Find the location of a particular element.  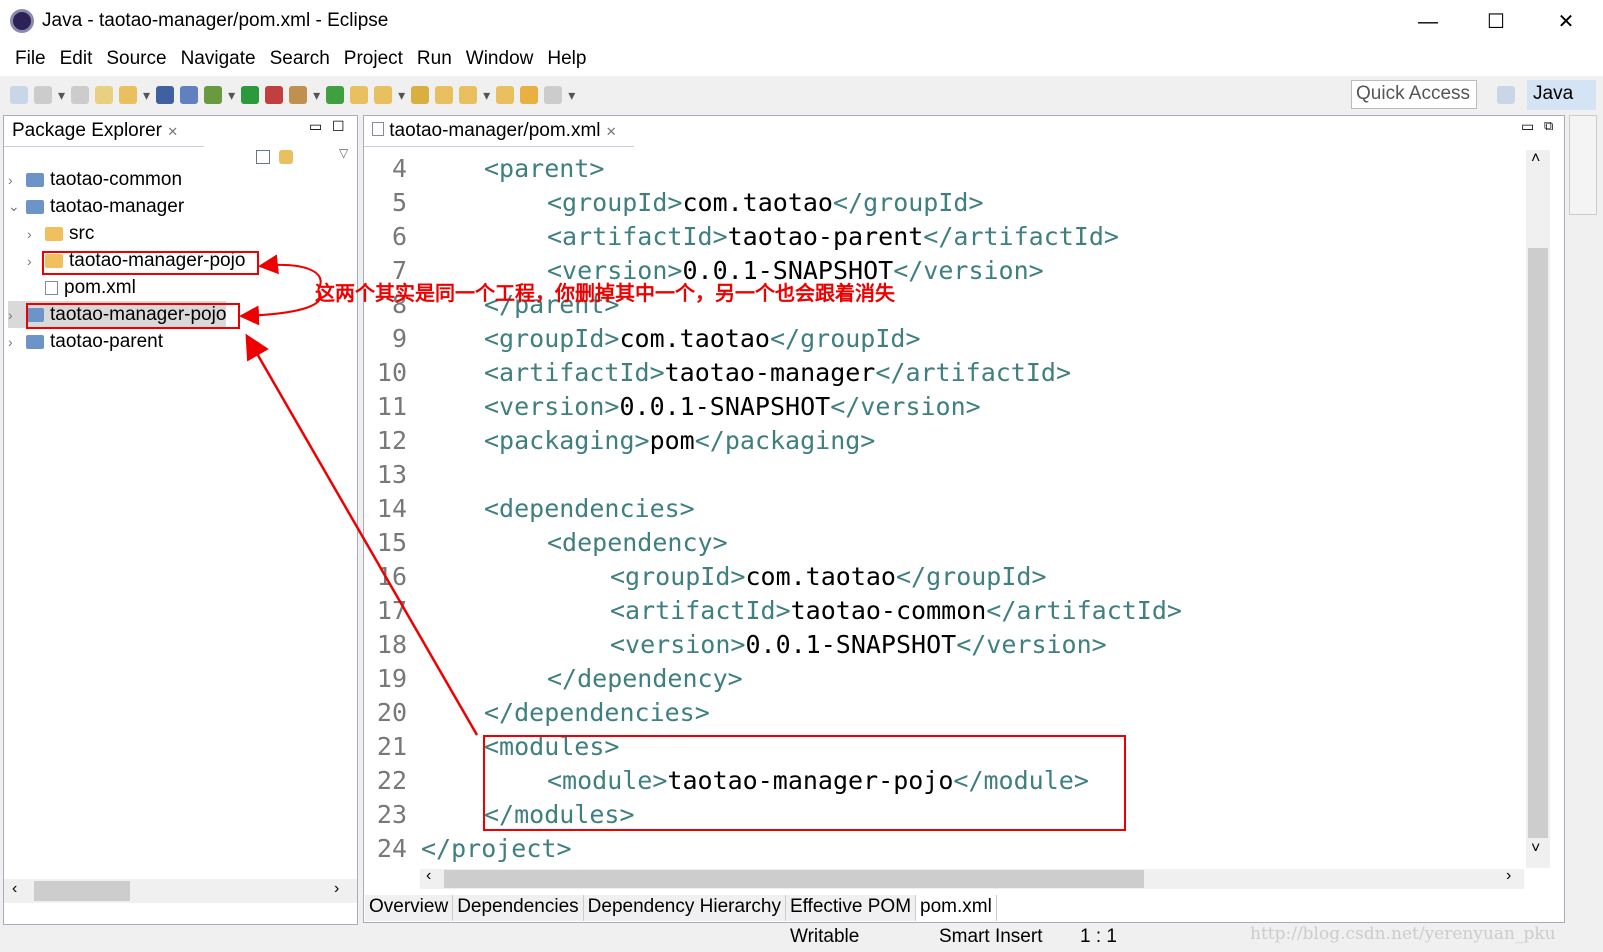

menu-run: Run is located at coordinates (434, 60).